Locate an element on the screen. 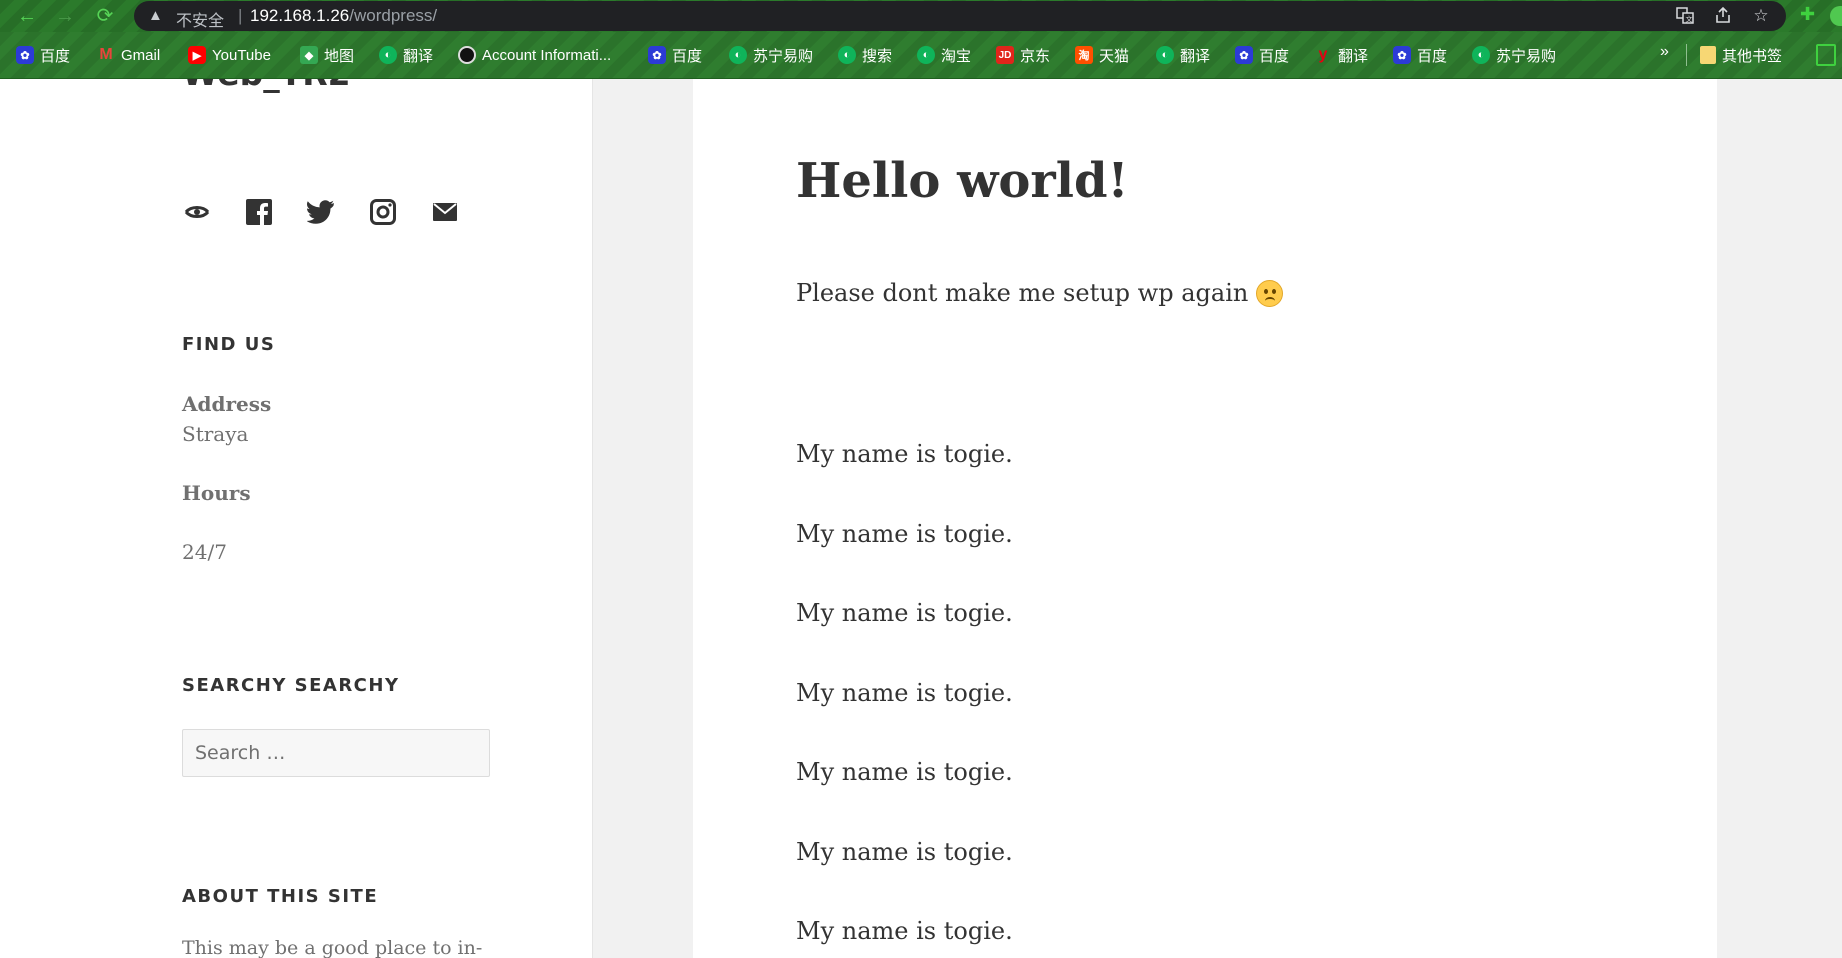 This screenshot has height=958, width=1842. back-arrow-icon: ← is located at coordinates (27, 16).